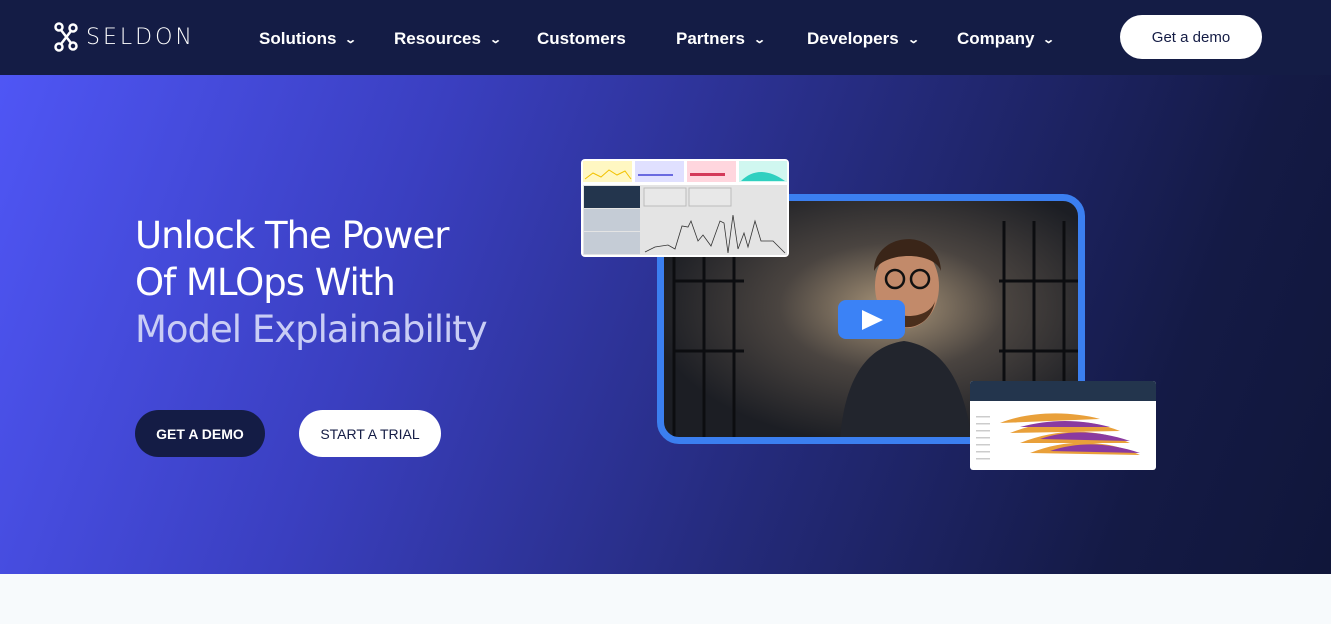 Image resolution: width=1331 pixels, height=624 pixels. What do you see at coordinates (665, 599) in the screenshot?
I see `next-section` at bounding box center [665, 599].